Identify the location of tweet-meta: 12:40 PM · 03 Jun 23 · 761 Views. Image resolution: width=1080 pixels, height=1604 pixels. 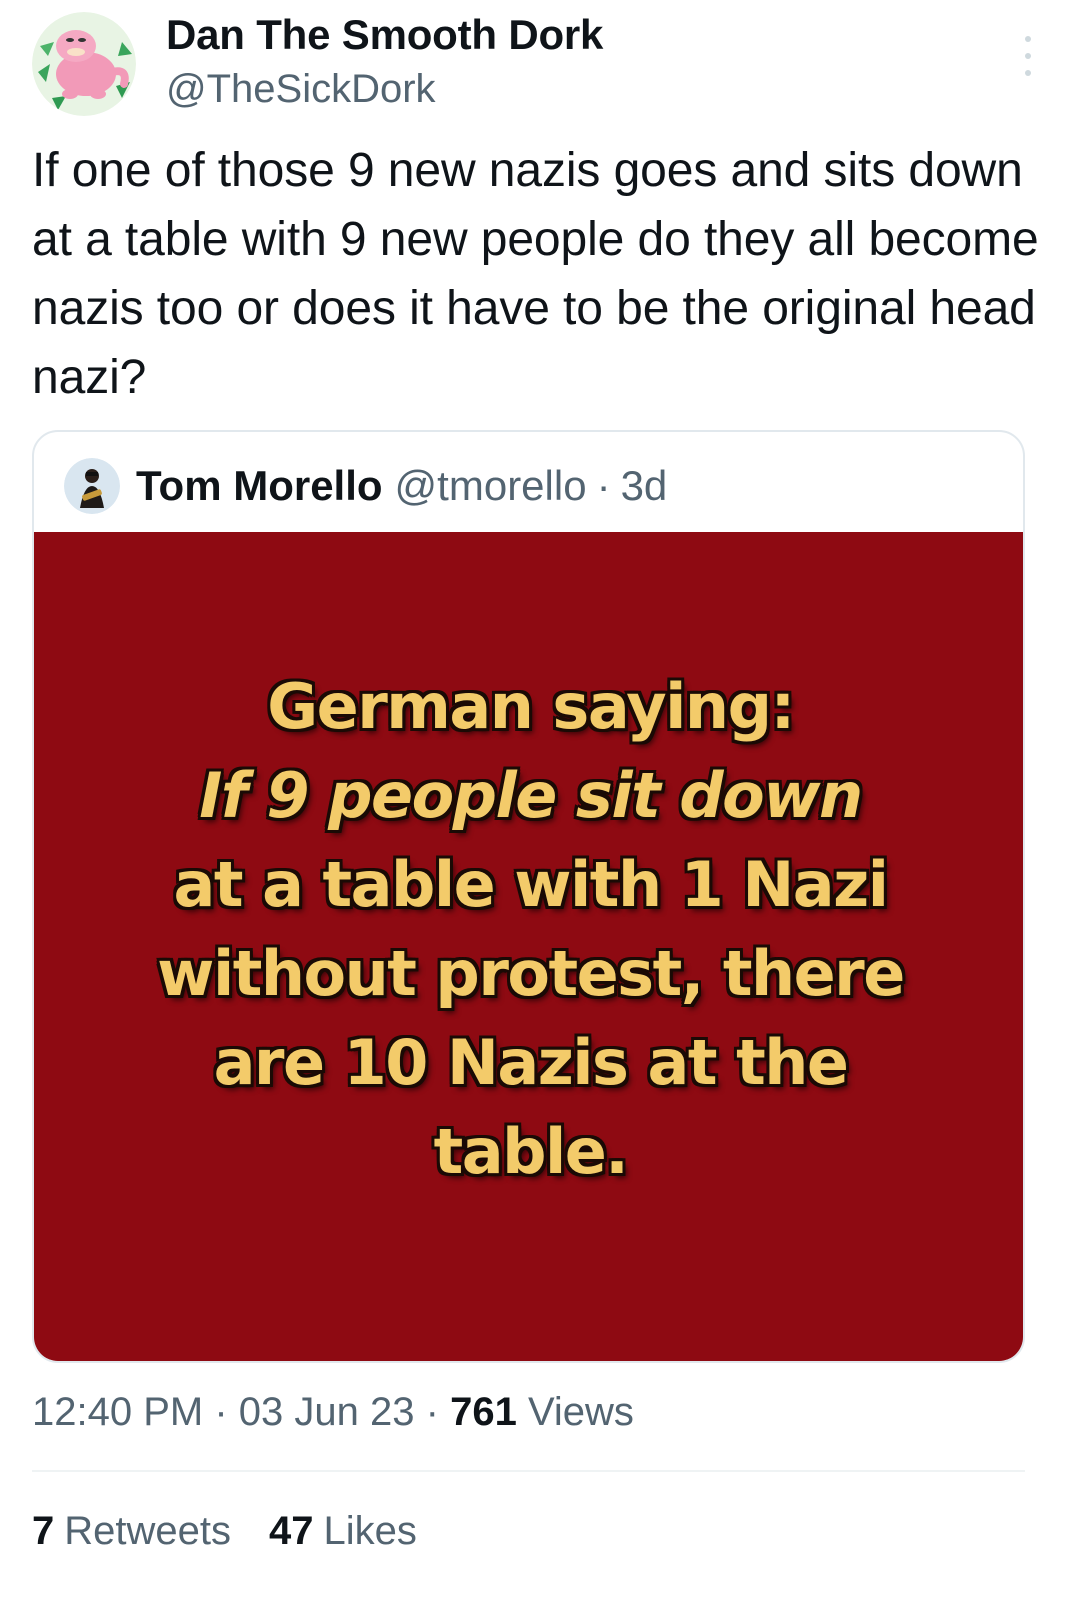
(333, 1412).